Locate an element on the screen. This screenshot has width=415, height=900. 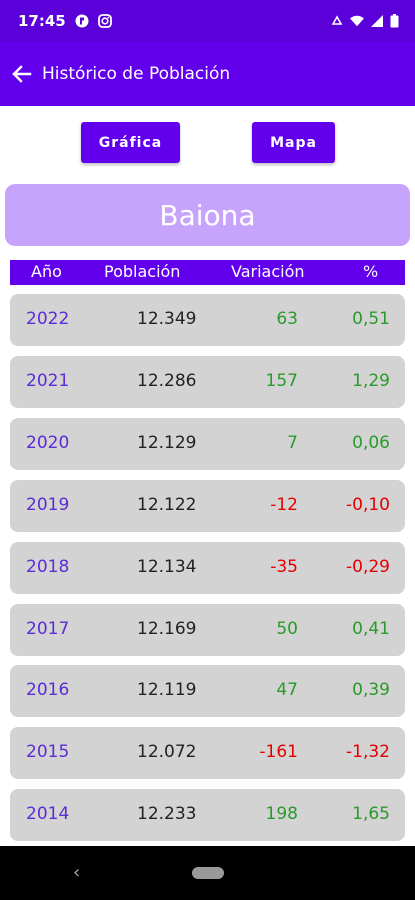
percent-cell: 1,65 is located at coordinates (371, 814).